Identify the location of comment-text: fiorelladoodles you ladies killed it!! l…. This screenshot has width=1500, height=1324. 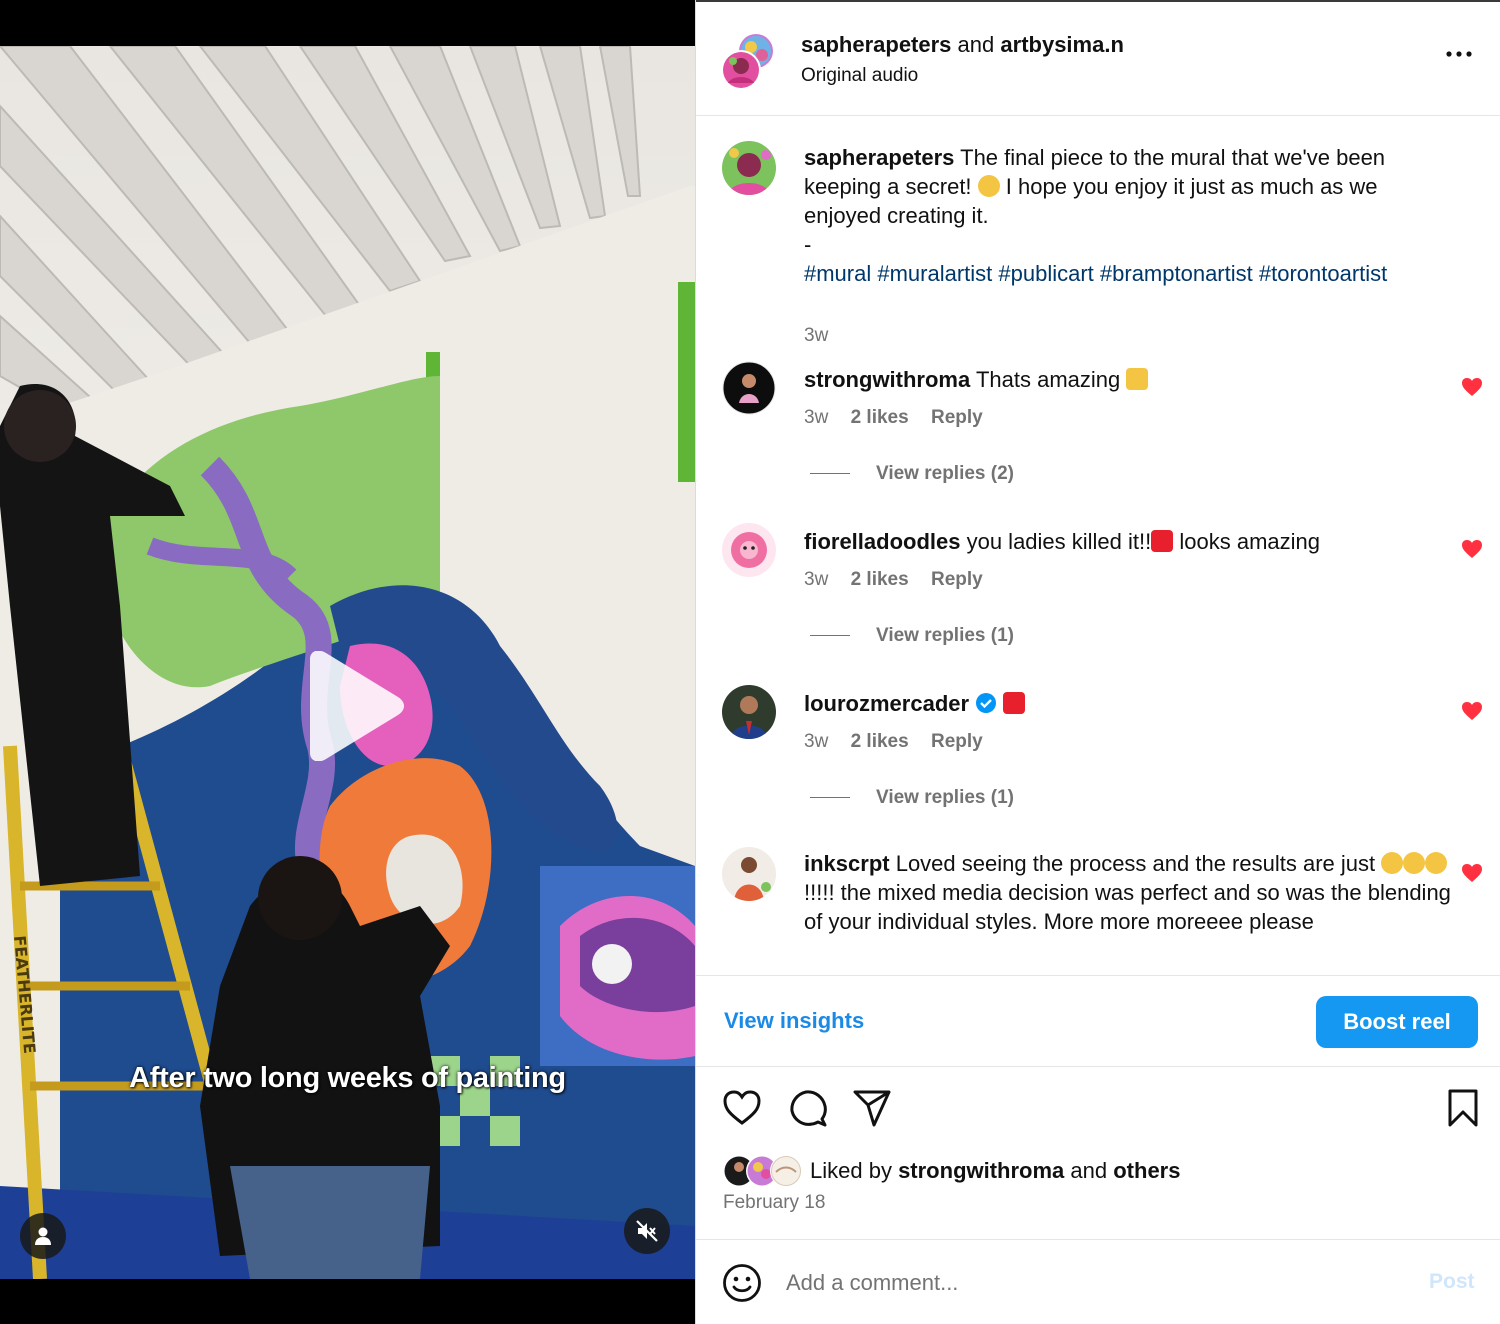
(1129, 541).